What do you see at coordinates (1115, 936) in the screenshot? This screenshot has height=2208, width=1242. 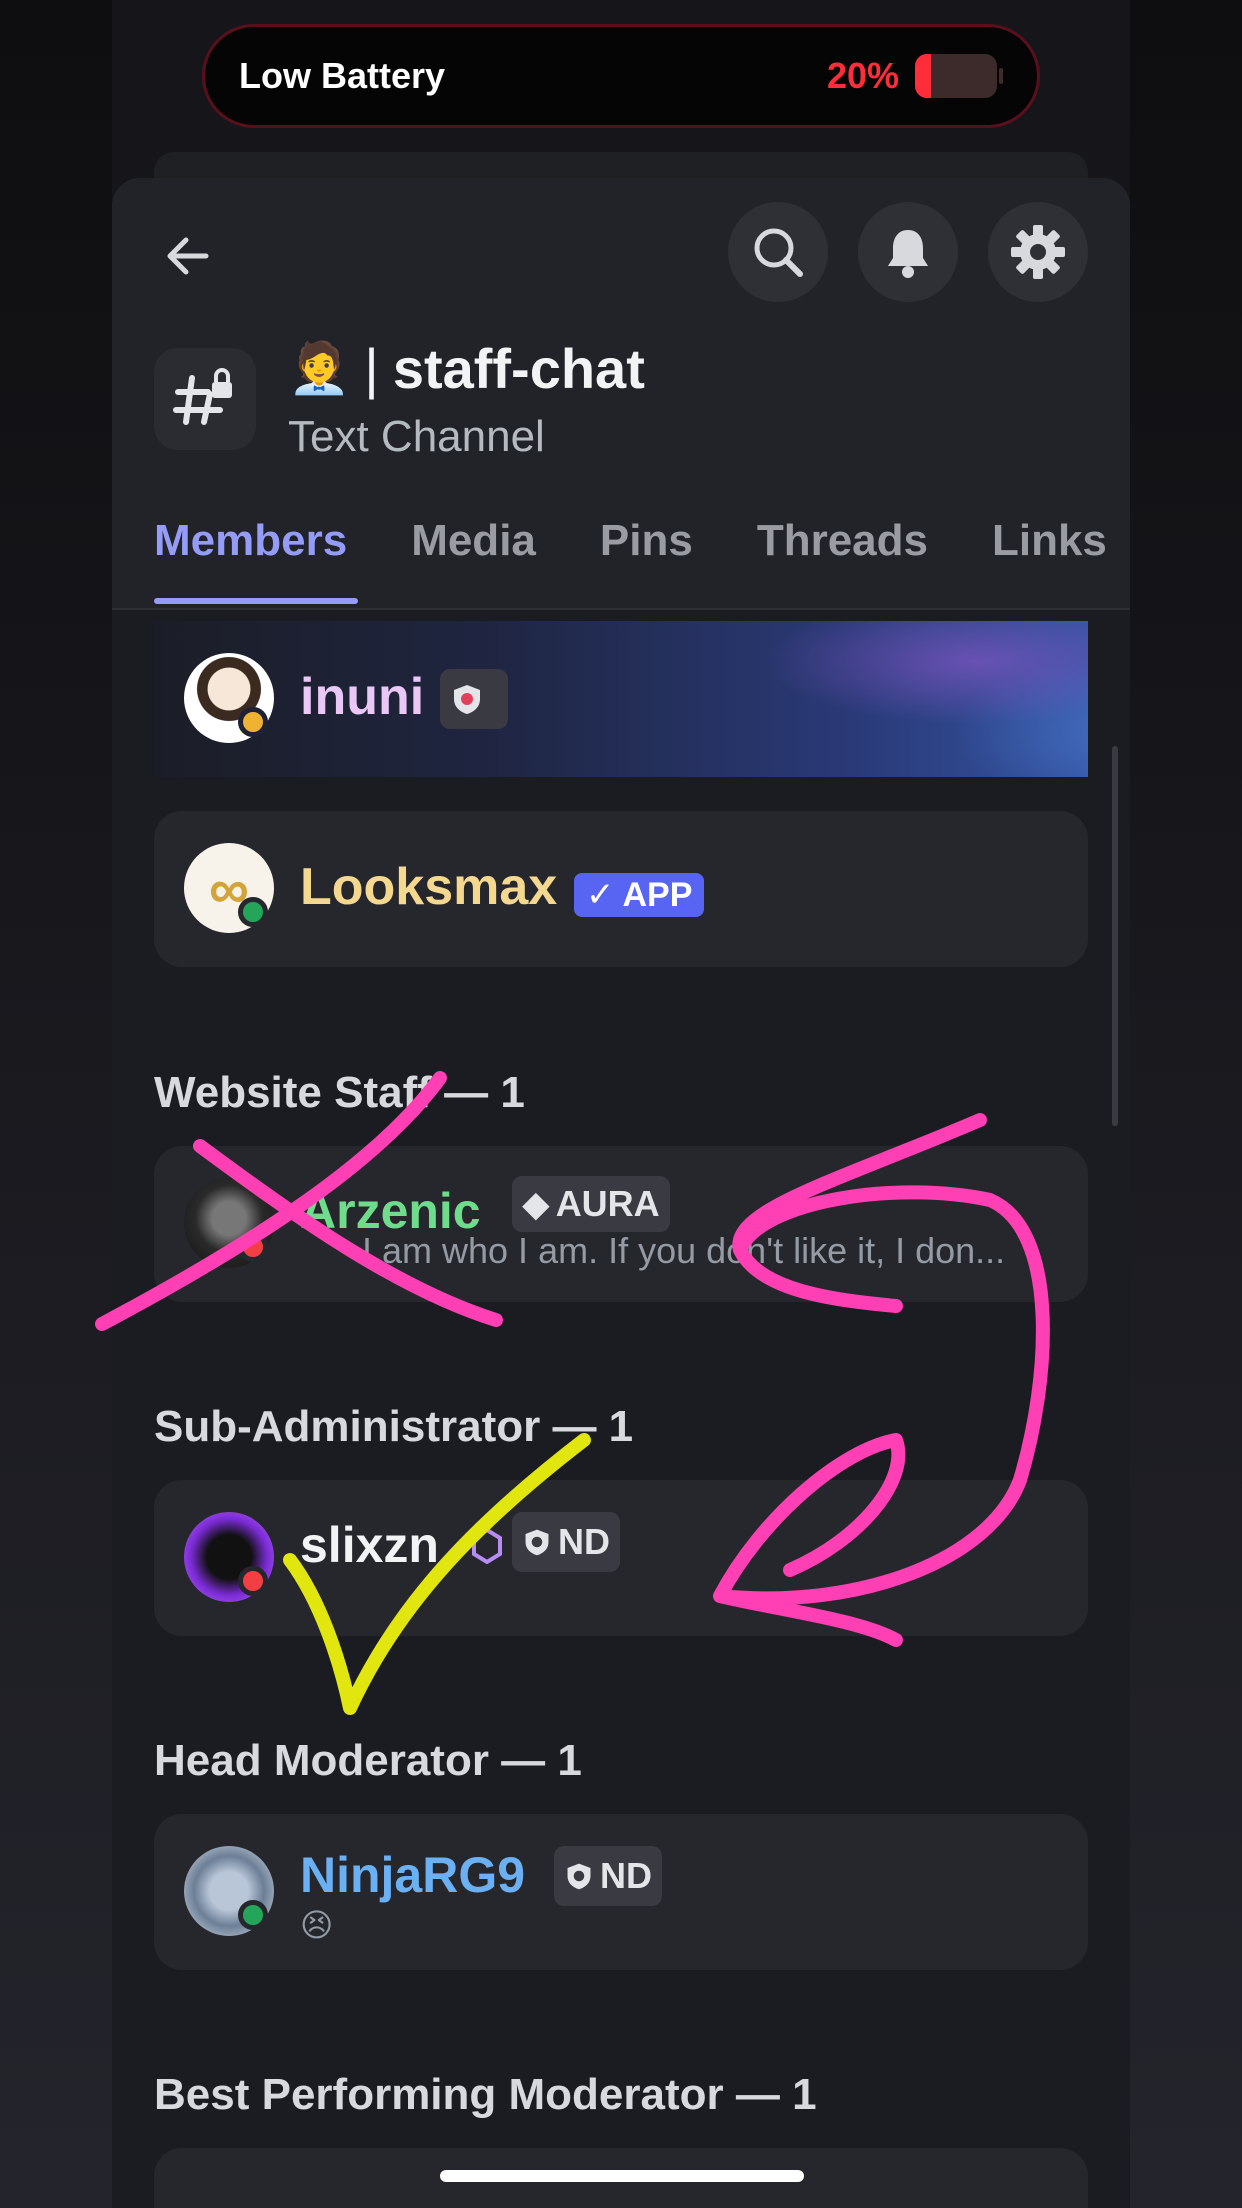 I see `scrollbar` at bounding box center [1115, 936].